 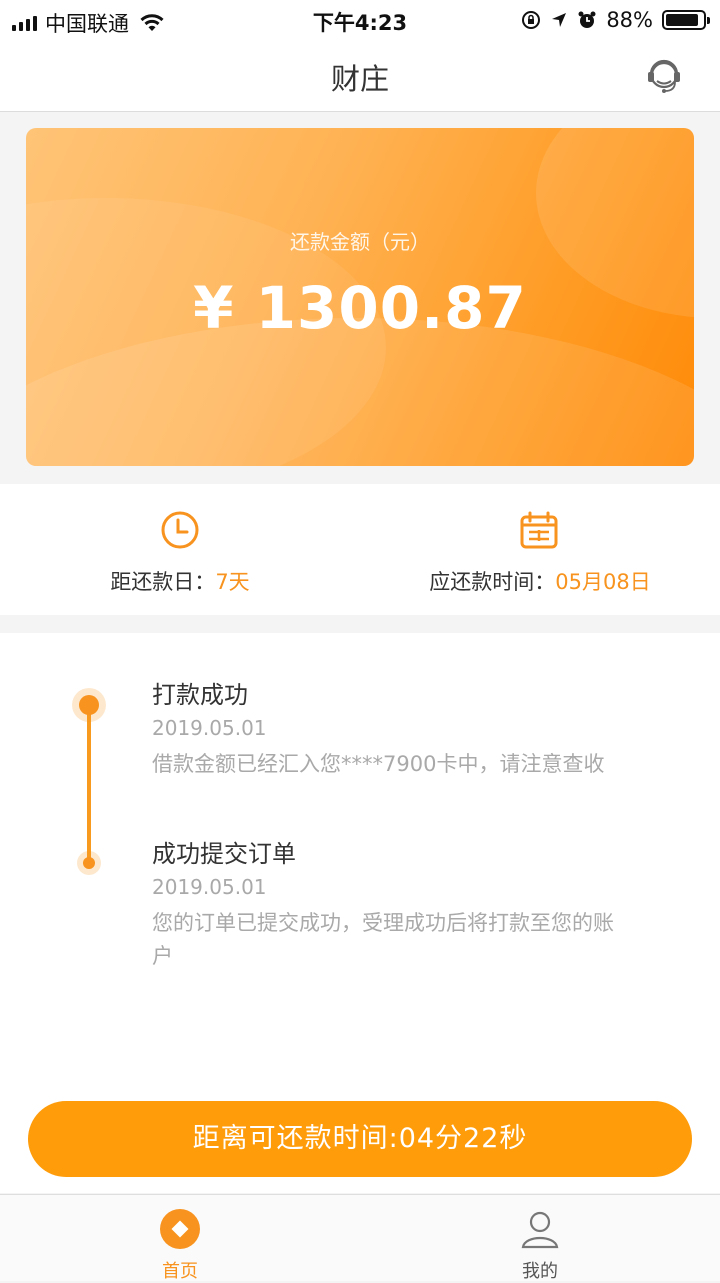 I want to click on clock-icon, so click(x=180, y=530).